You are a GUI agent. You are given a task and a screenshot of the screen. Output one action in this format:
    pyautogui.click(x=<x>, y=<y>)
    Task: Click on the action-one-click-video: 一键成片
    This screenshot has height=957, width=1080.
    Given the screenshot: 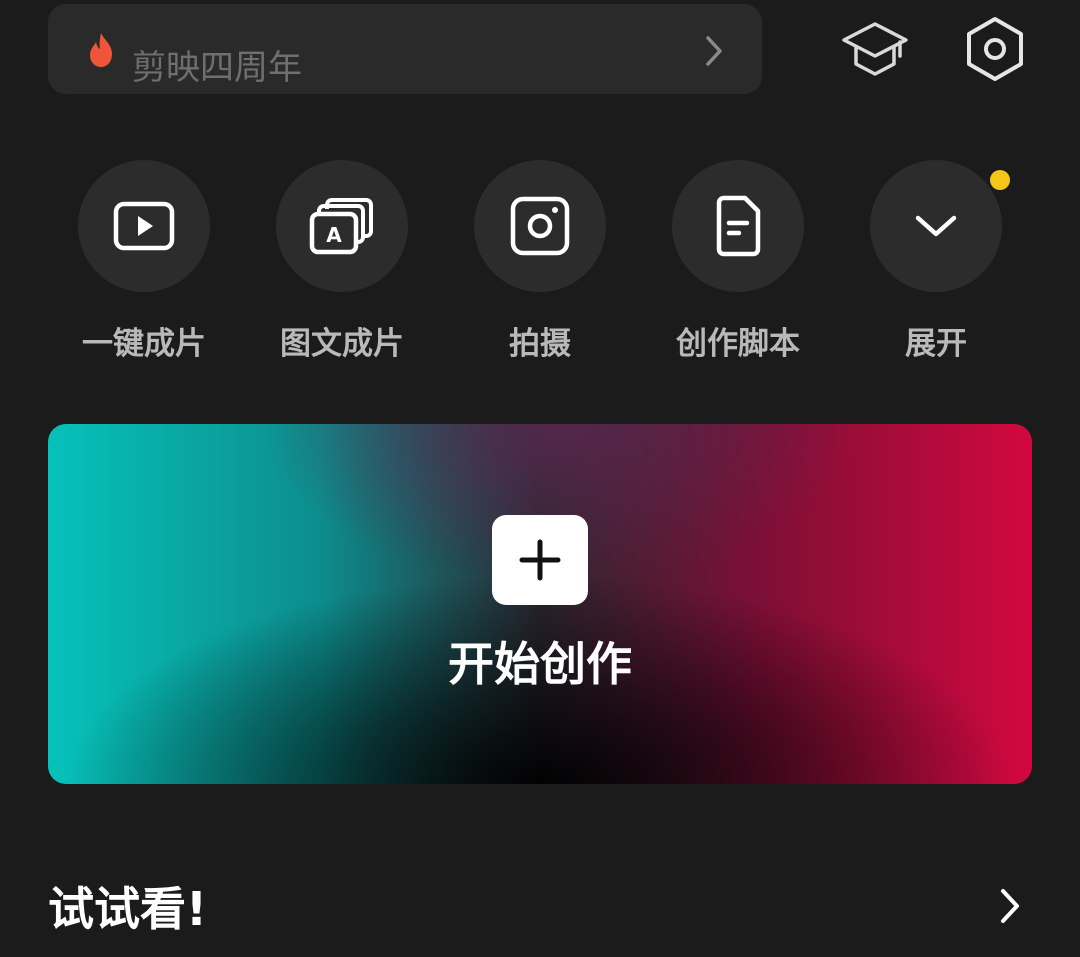 What is the action you would take?
    pyautogui.click(x=144, y=270)
    